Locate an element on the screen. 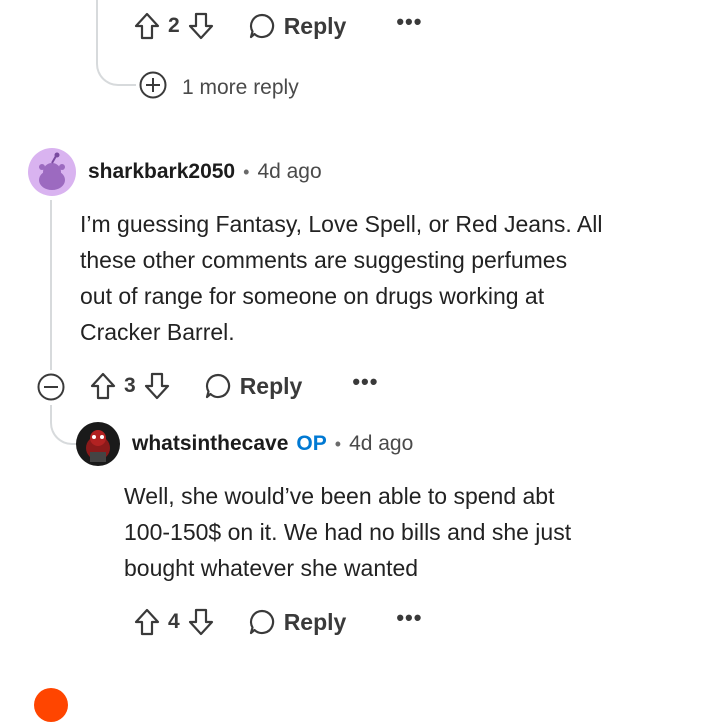 The image size is (710, 722). collapse-button is located at coordinates (51, 389).